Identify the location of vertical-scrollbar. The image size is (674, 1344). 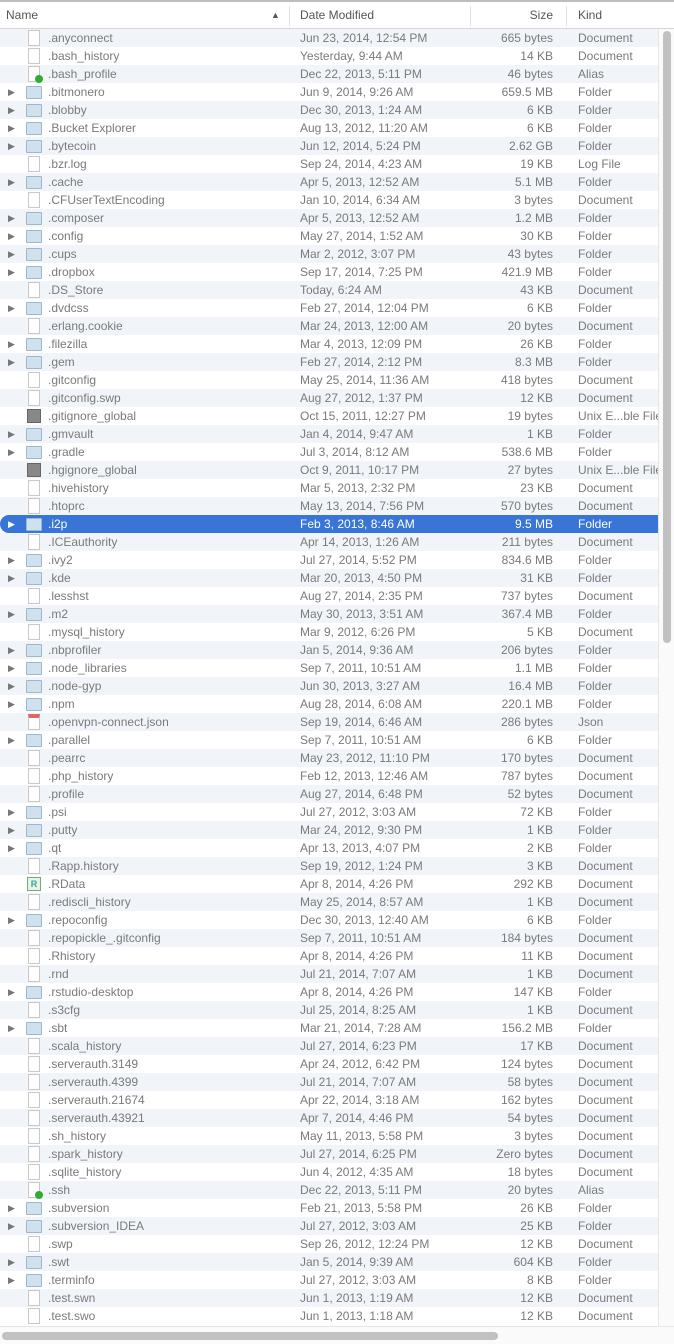
(666, 679).